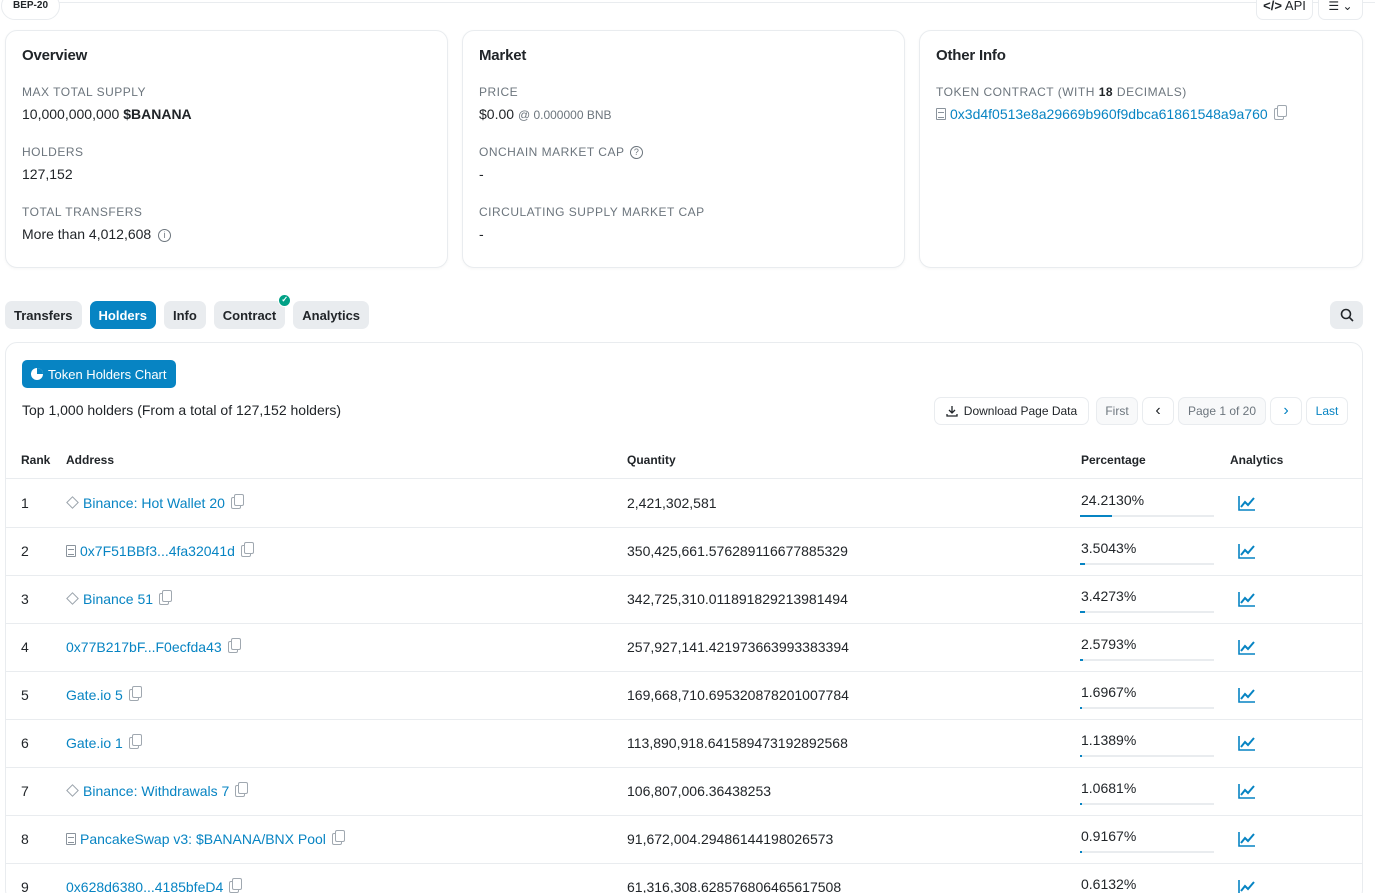  What do you see at coordinates (1109, 692) in the screenshot?
I see `row-percentage: 1.6967%` at bounding box center [1109, 692].